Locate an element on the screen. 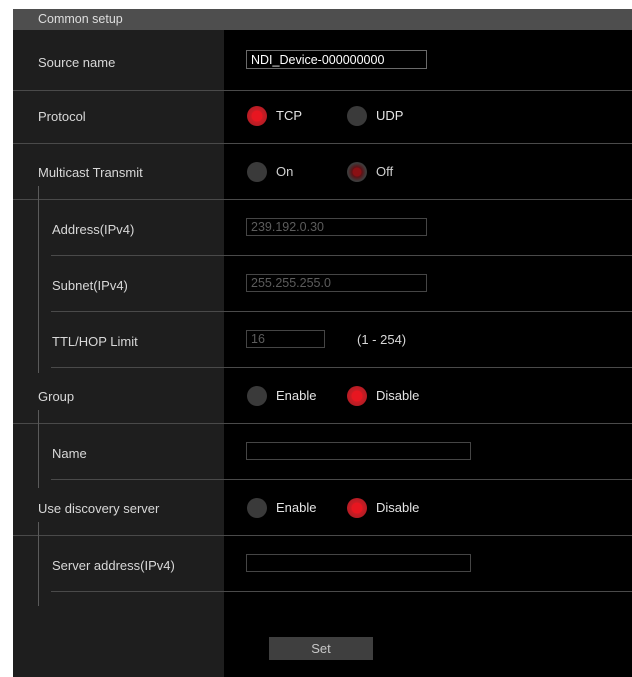 The image size is (632, 677). multicast-off-label: Off is located at coordinates (384, 171).